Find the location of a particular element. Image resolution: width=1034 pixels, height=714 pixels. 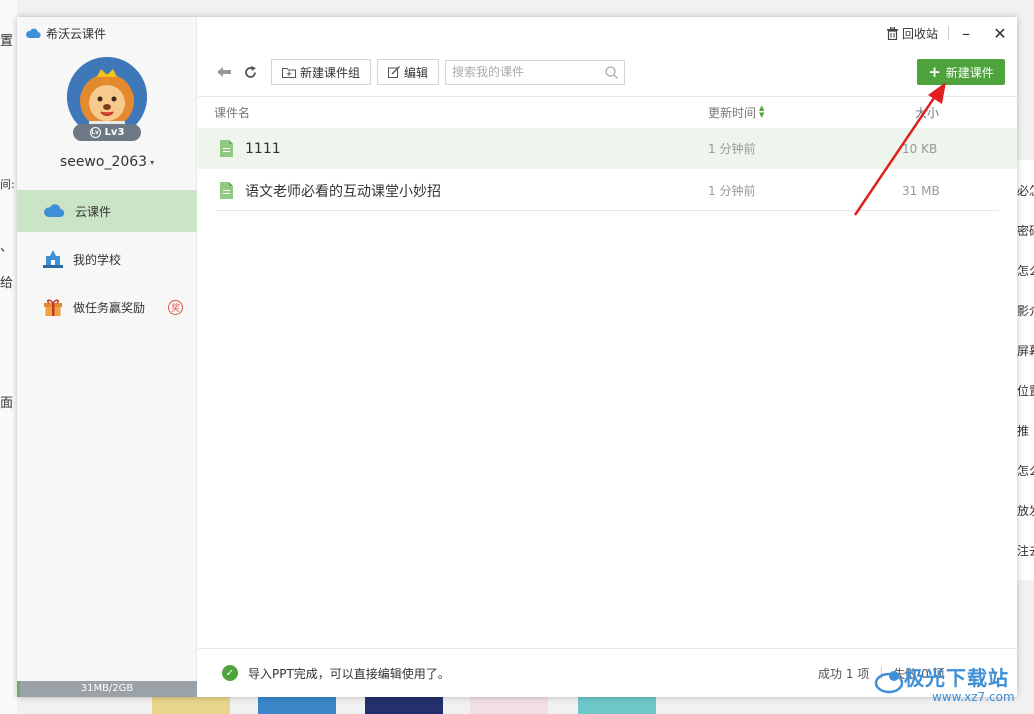

refresh-button is located at coordinates (250, 72).